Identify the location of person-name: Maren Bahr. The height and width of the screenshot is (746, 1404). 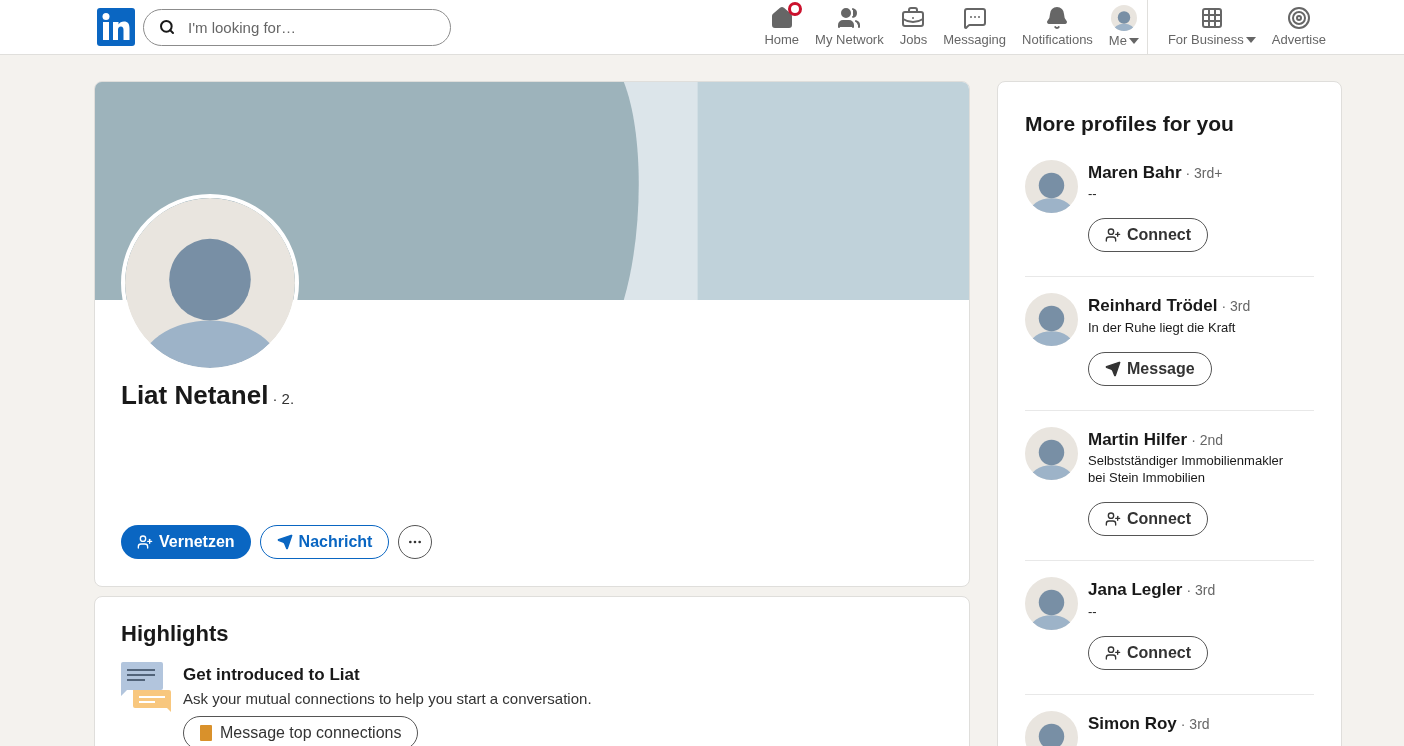
(1135, 172).